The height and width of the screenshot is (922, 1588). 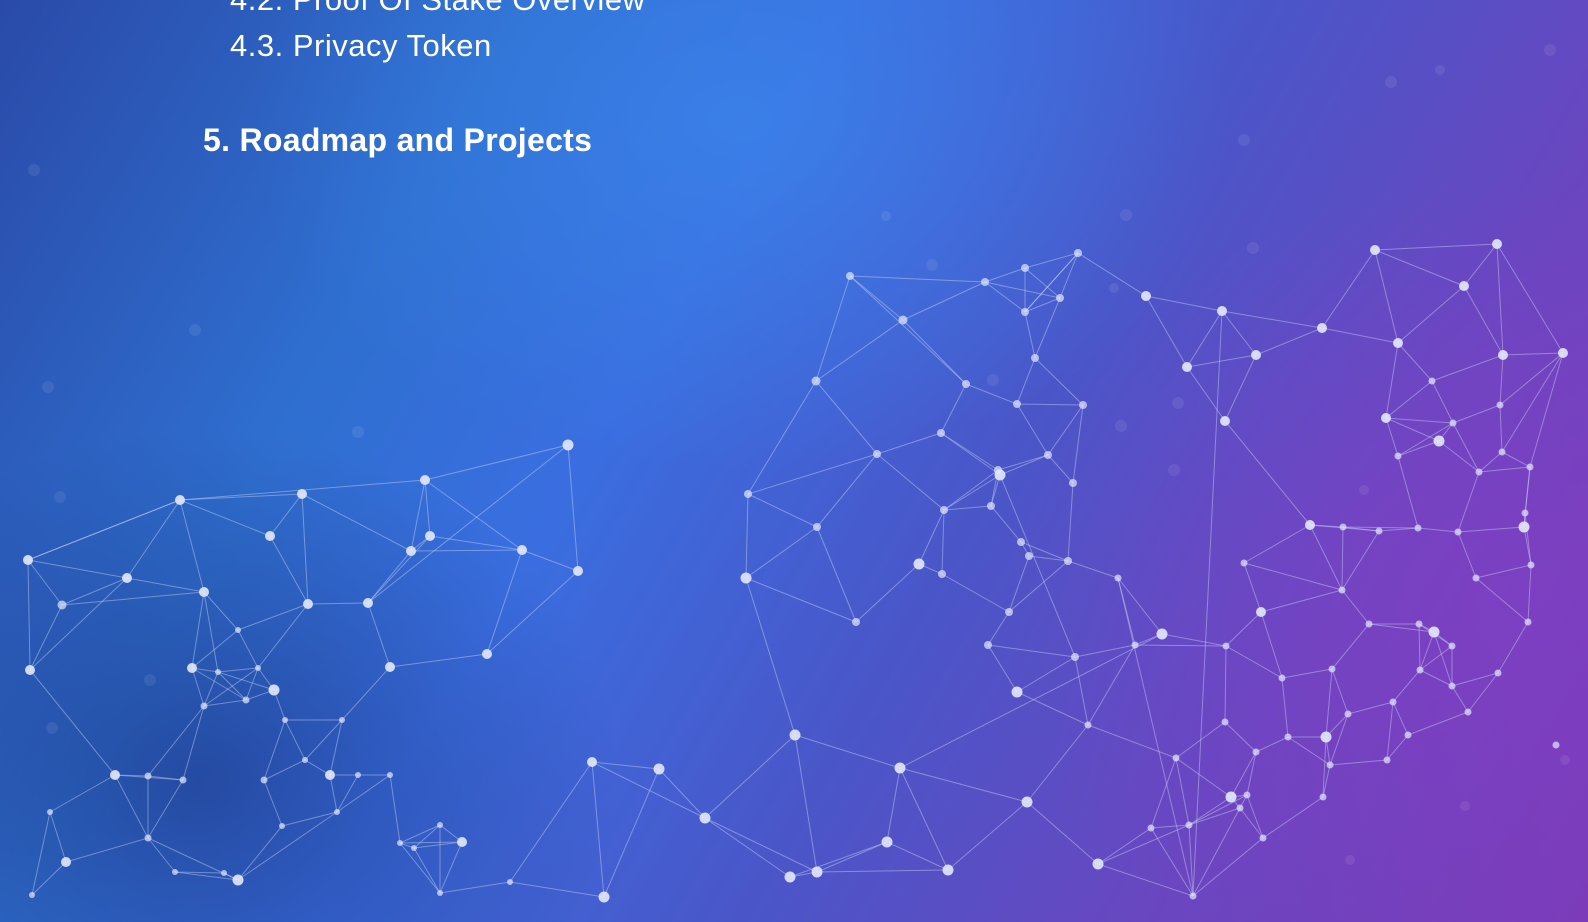 I want to click on toc-item-proof-of-stake: 4.2. Proof Of Stake Overview, so click(x=437, y=9).